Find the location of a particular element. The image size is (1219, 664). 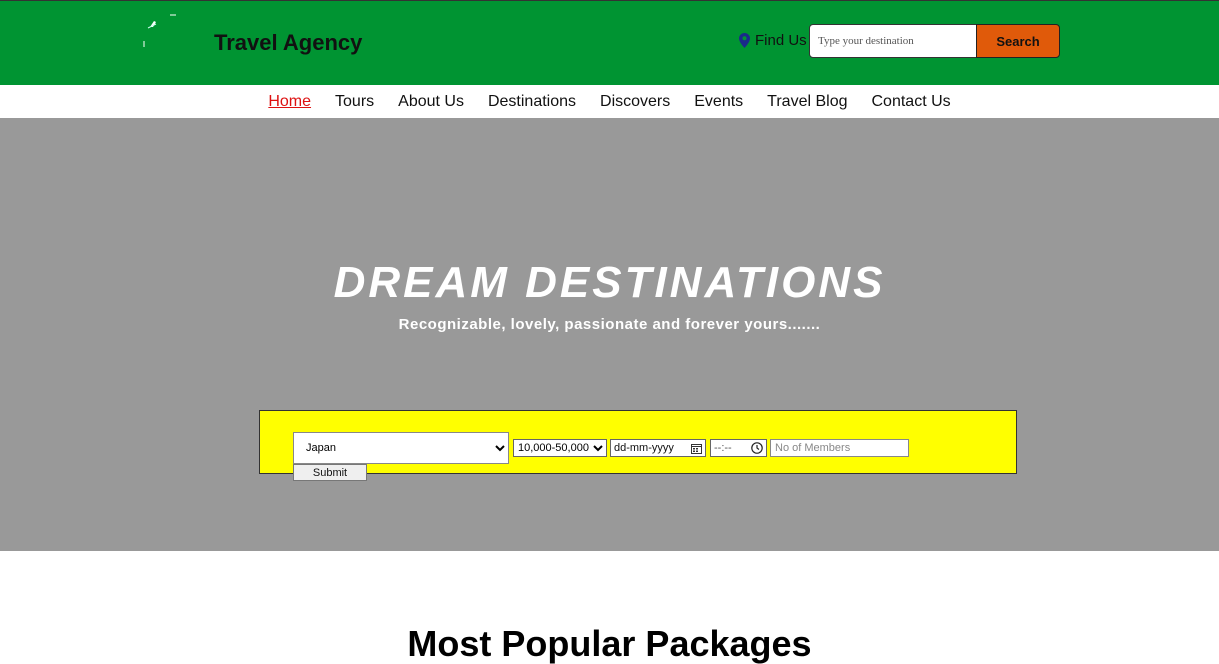

destination-search-input is located at coordinates (893, 41).